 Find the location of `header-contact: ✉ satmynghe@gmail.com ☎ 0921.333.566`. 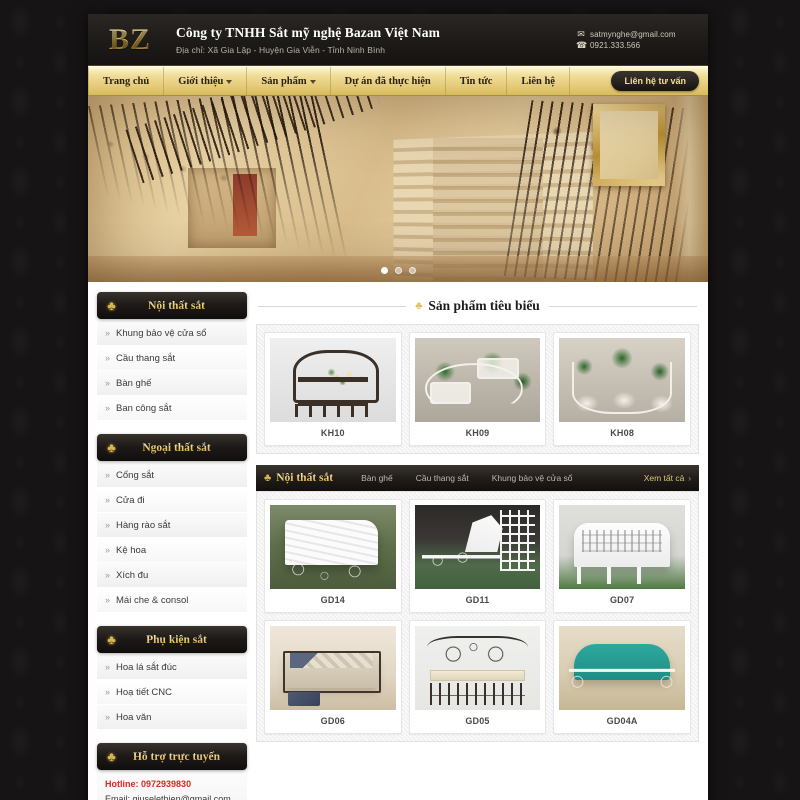

header-contact: ✉ satmynghe@gmail.com ☎ 0921.333.566 is located at coordinates (642, 40).